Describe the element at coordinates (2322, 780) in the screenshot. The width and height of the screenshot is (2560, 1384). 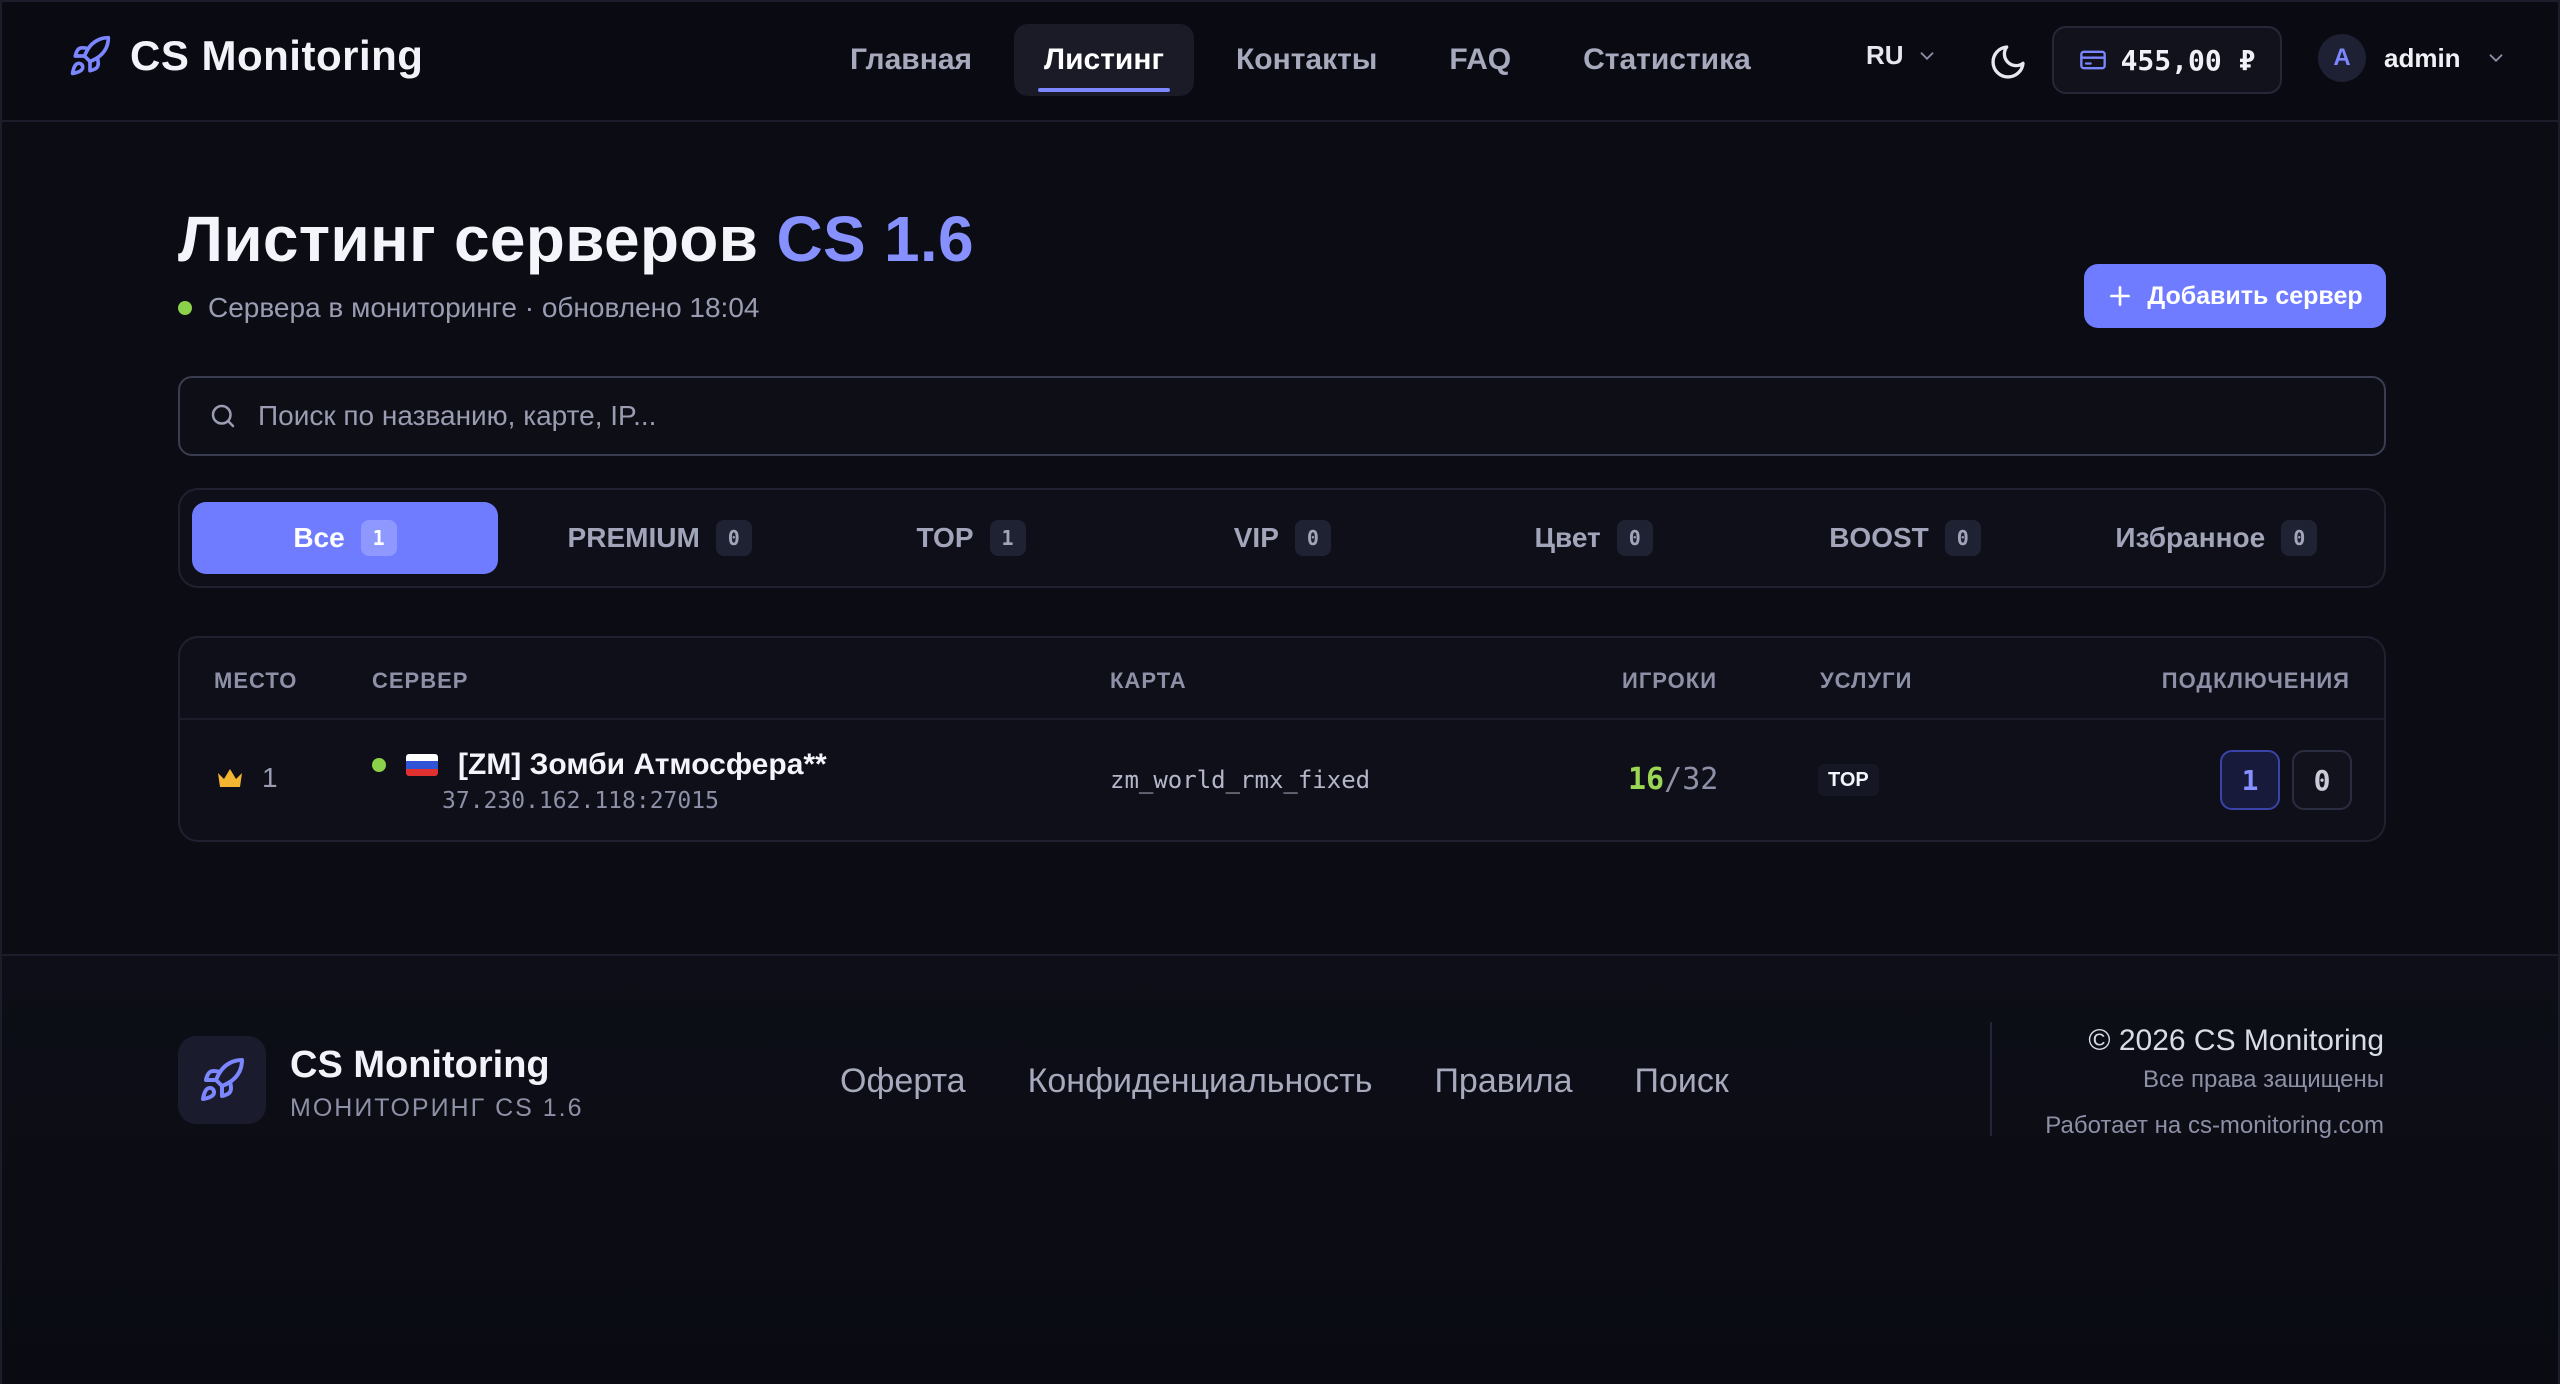
I see `connect-count-secondary: 0` at that location.